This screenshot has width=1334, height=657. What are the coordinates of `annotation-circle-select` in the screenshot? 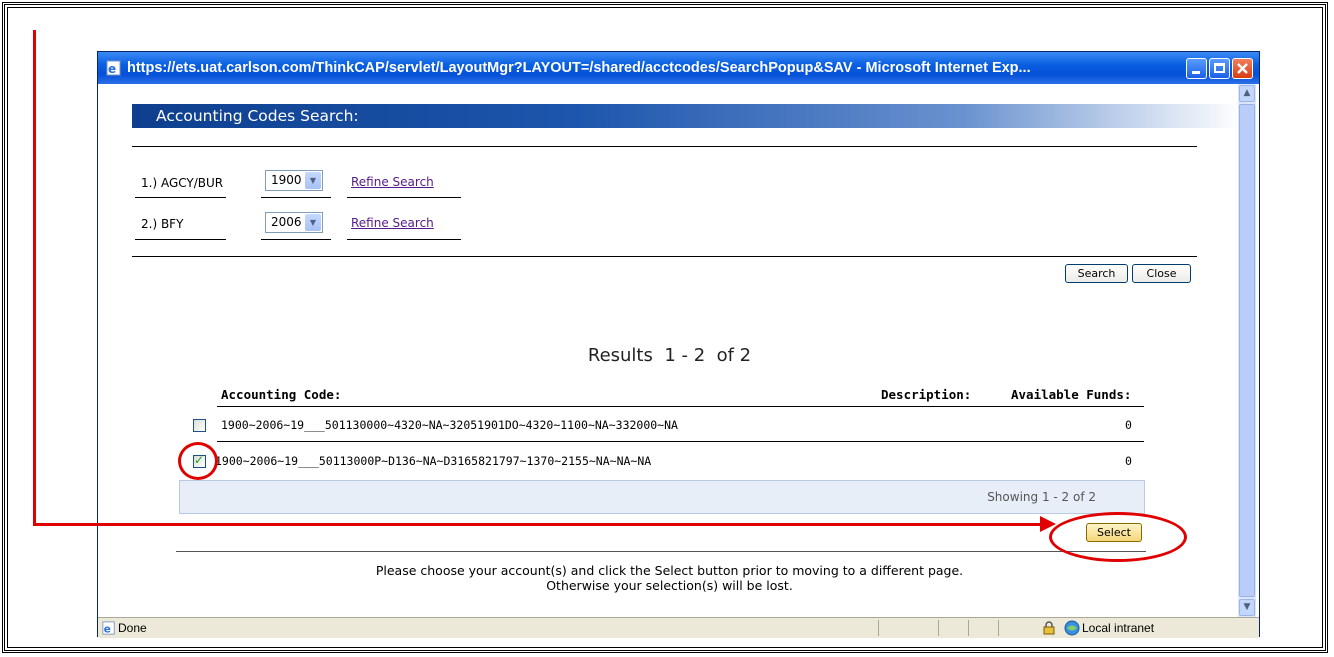 It's located at (1118, 537).